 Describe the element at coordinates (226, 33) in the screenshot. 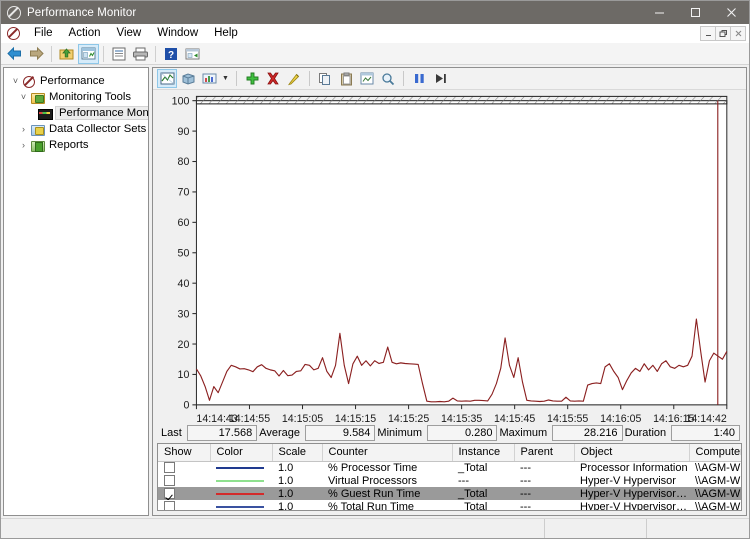

I see `menu-help: Help` at that location.